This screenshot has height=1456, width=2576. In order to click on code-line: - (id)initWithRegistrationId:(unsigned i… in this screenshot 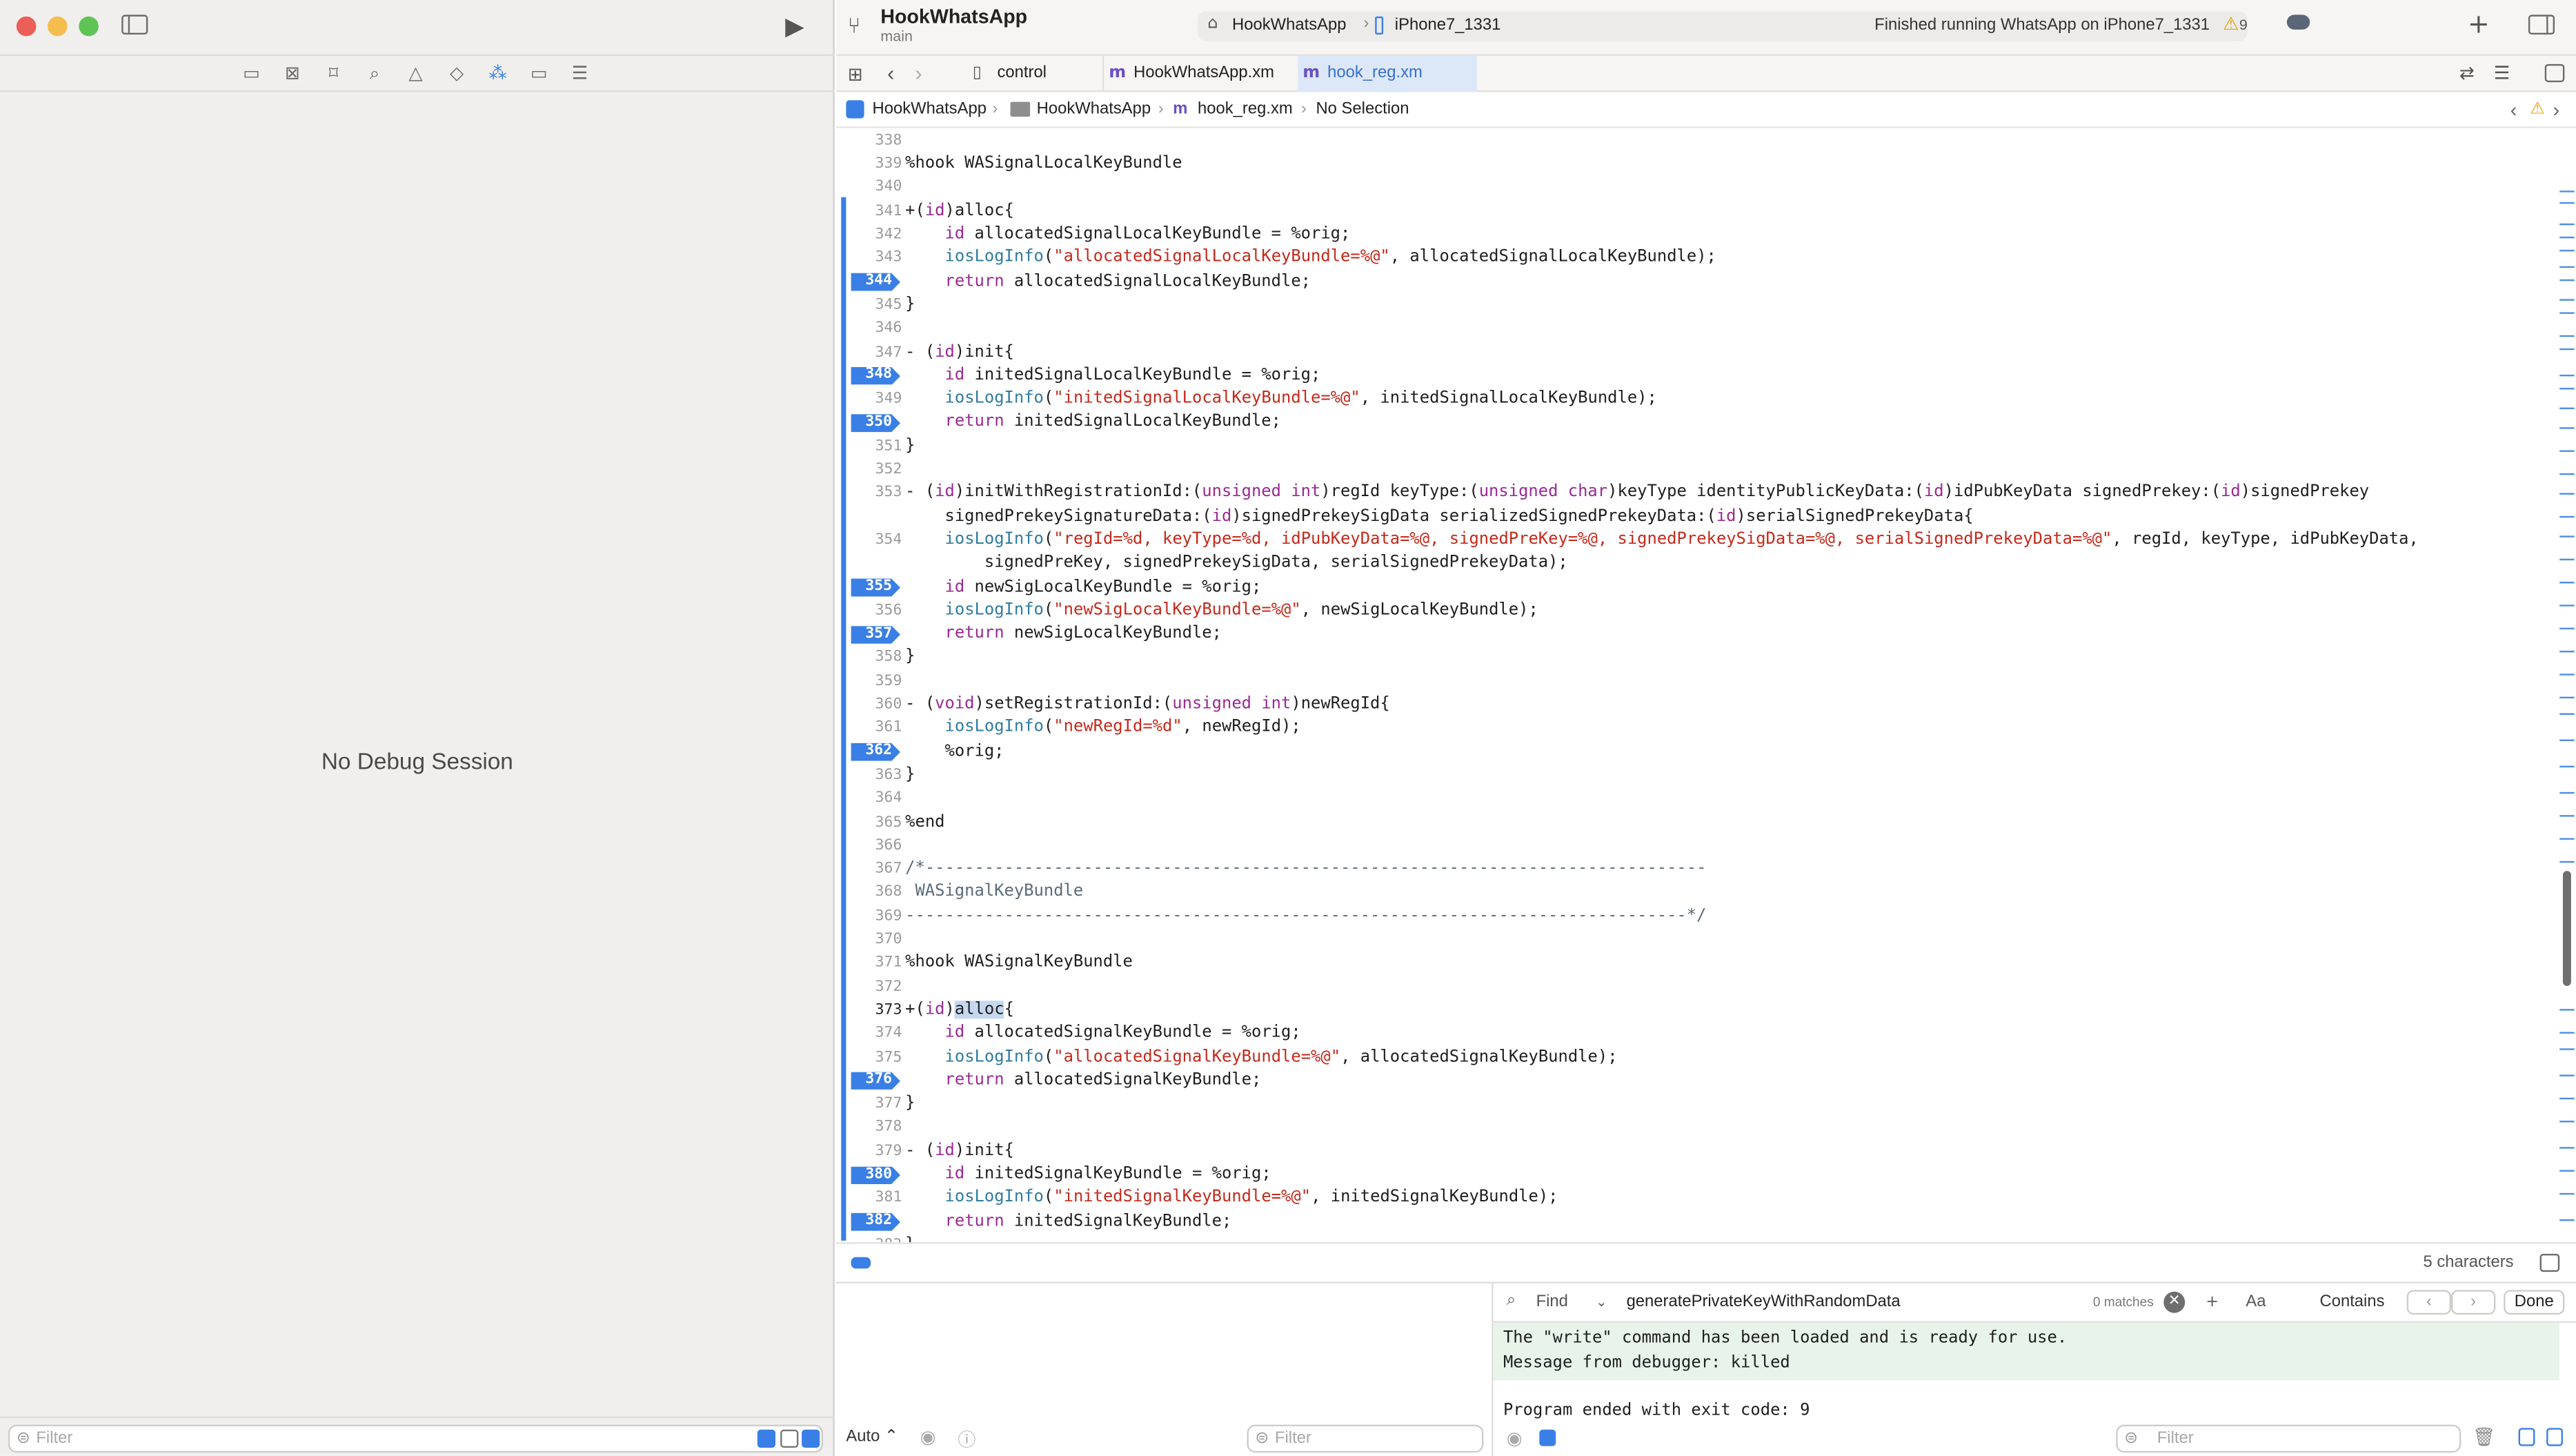, I will do `click(1637, 493)`.